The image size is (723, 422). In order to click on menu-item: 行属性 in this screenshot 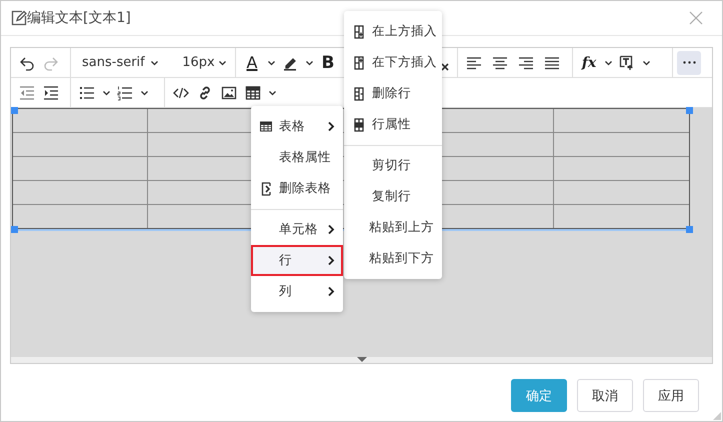, I will do `click(393, 124)`.